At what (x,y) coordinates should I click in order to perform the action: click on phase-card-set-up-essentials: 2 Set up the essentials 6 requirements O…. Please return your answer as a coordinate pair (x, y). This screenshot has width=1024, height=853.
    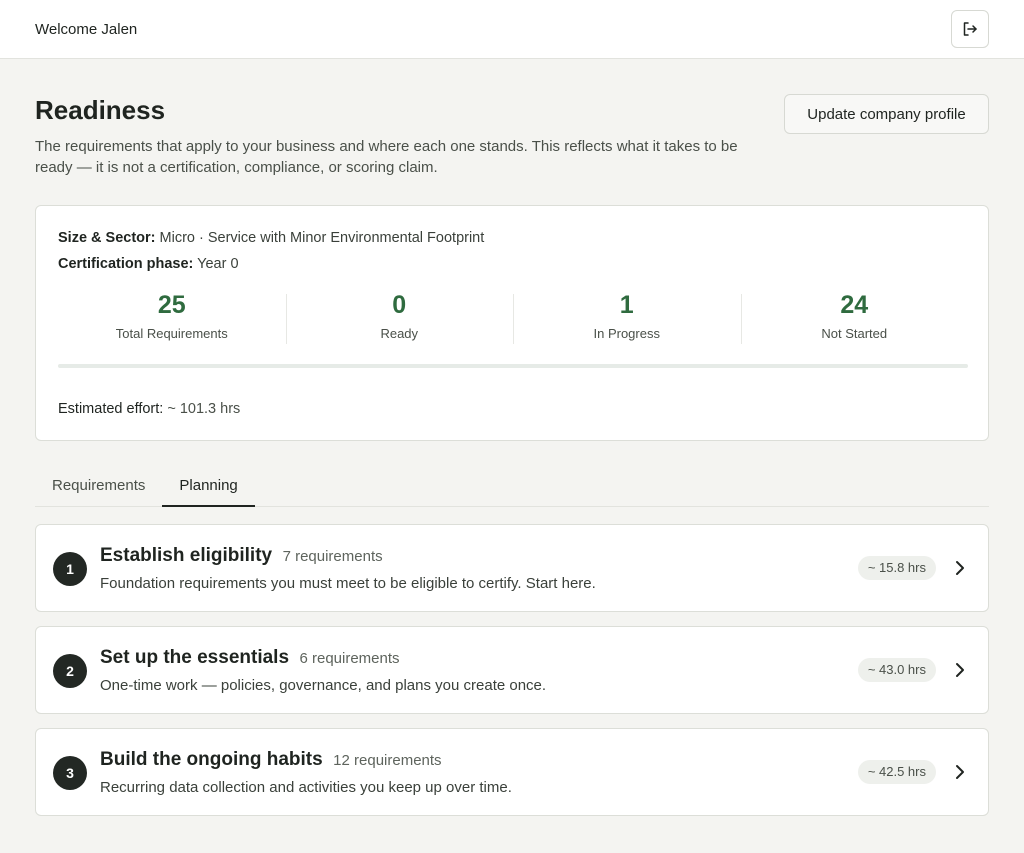
    Looking at the image, I should click on (512, 670).